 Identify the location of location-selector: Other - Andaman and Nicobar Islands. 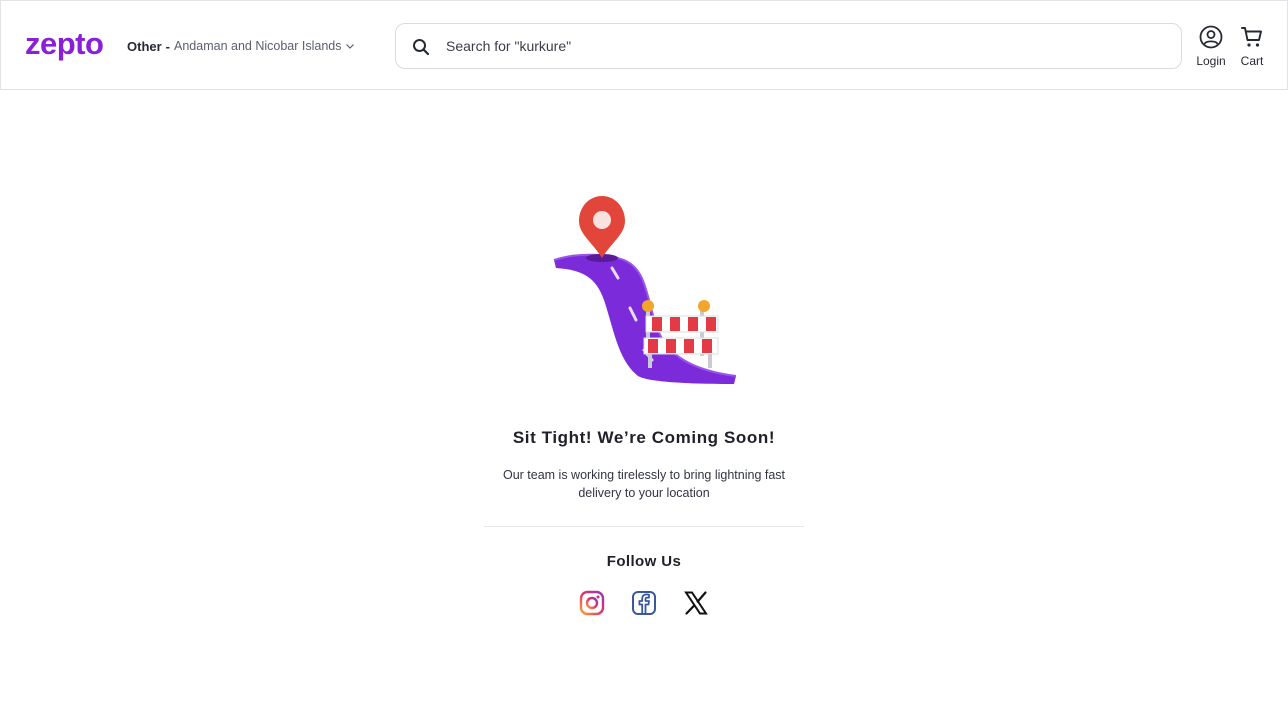
(241, 46).